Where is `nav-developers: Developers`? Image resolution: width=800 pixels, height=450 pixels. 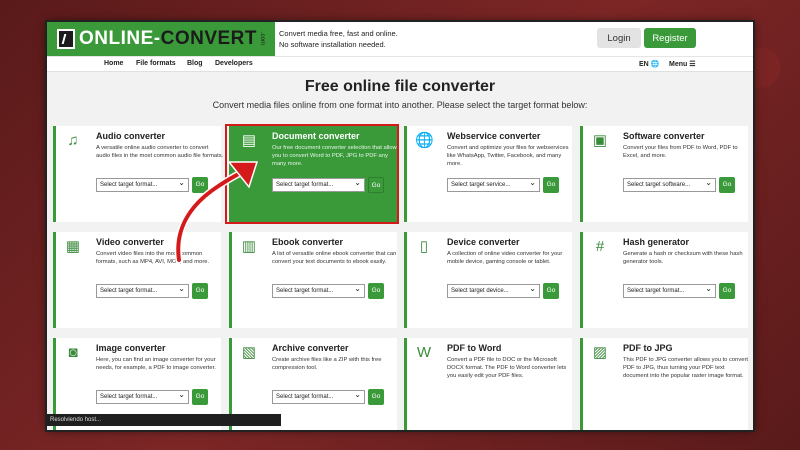 nav-developers: Developers is located at coordinates (234, 63).